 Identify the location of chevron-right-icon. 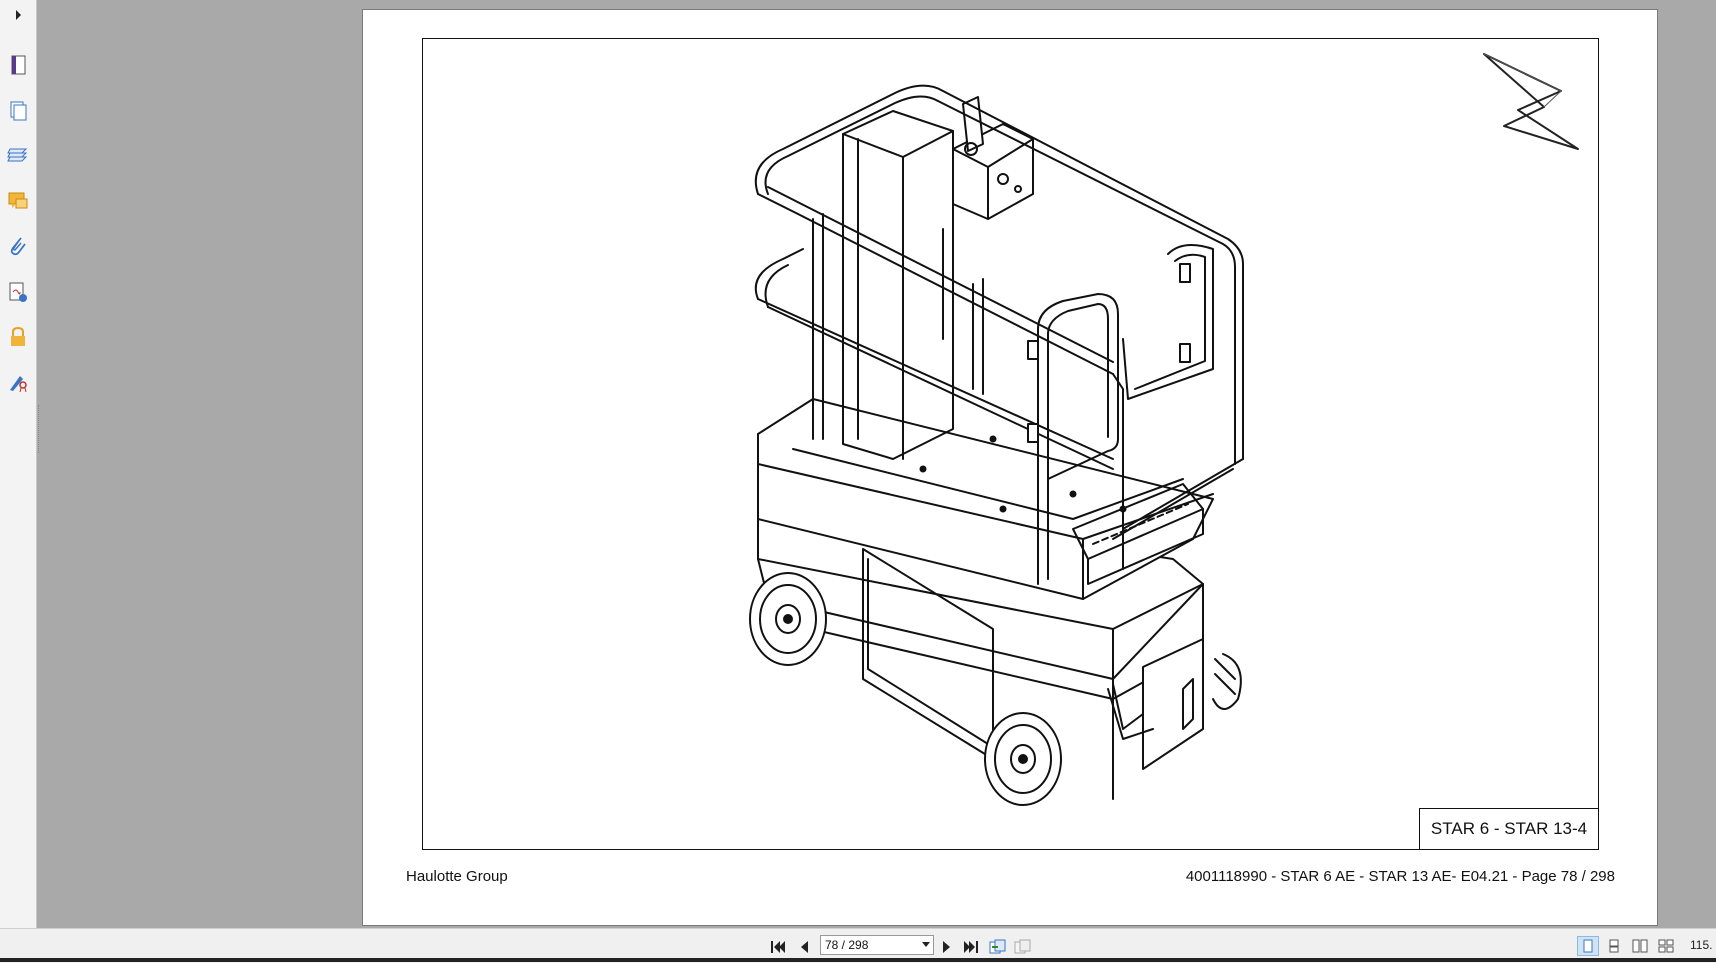
(18, 15).